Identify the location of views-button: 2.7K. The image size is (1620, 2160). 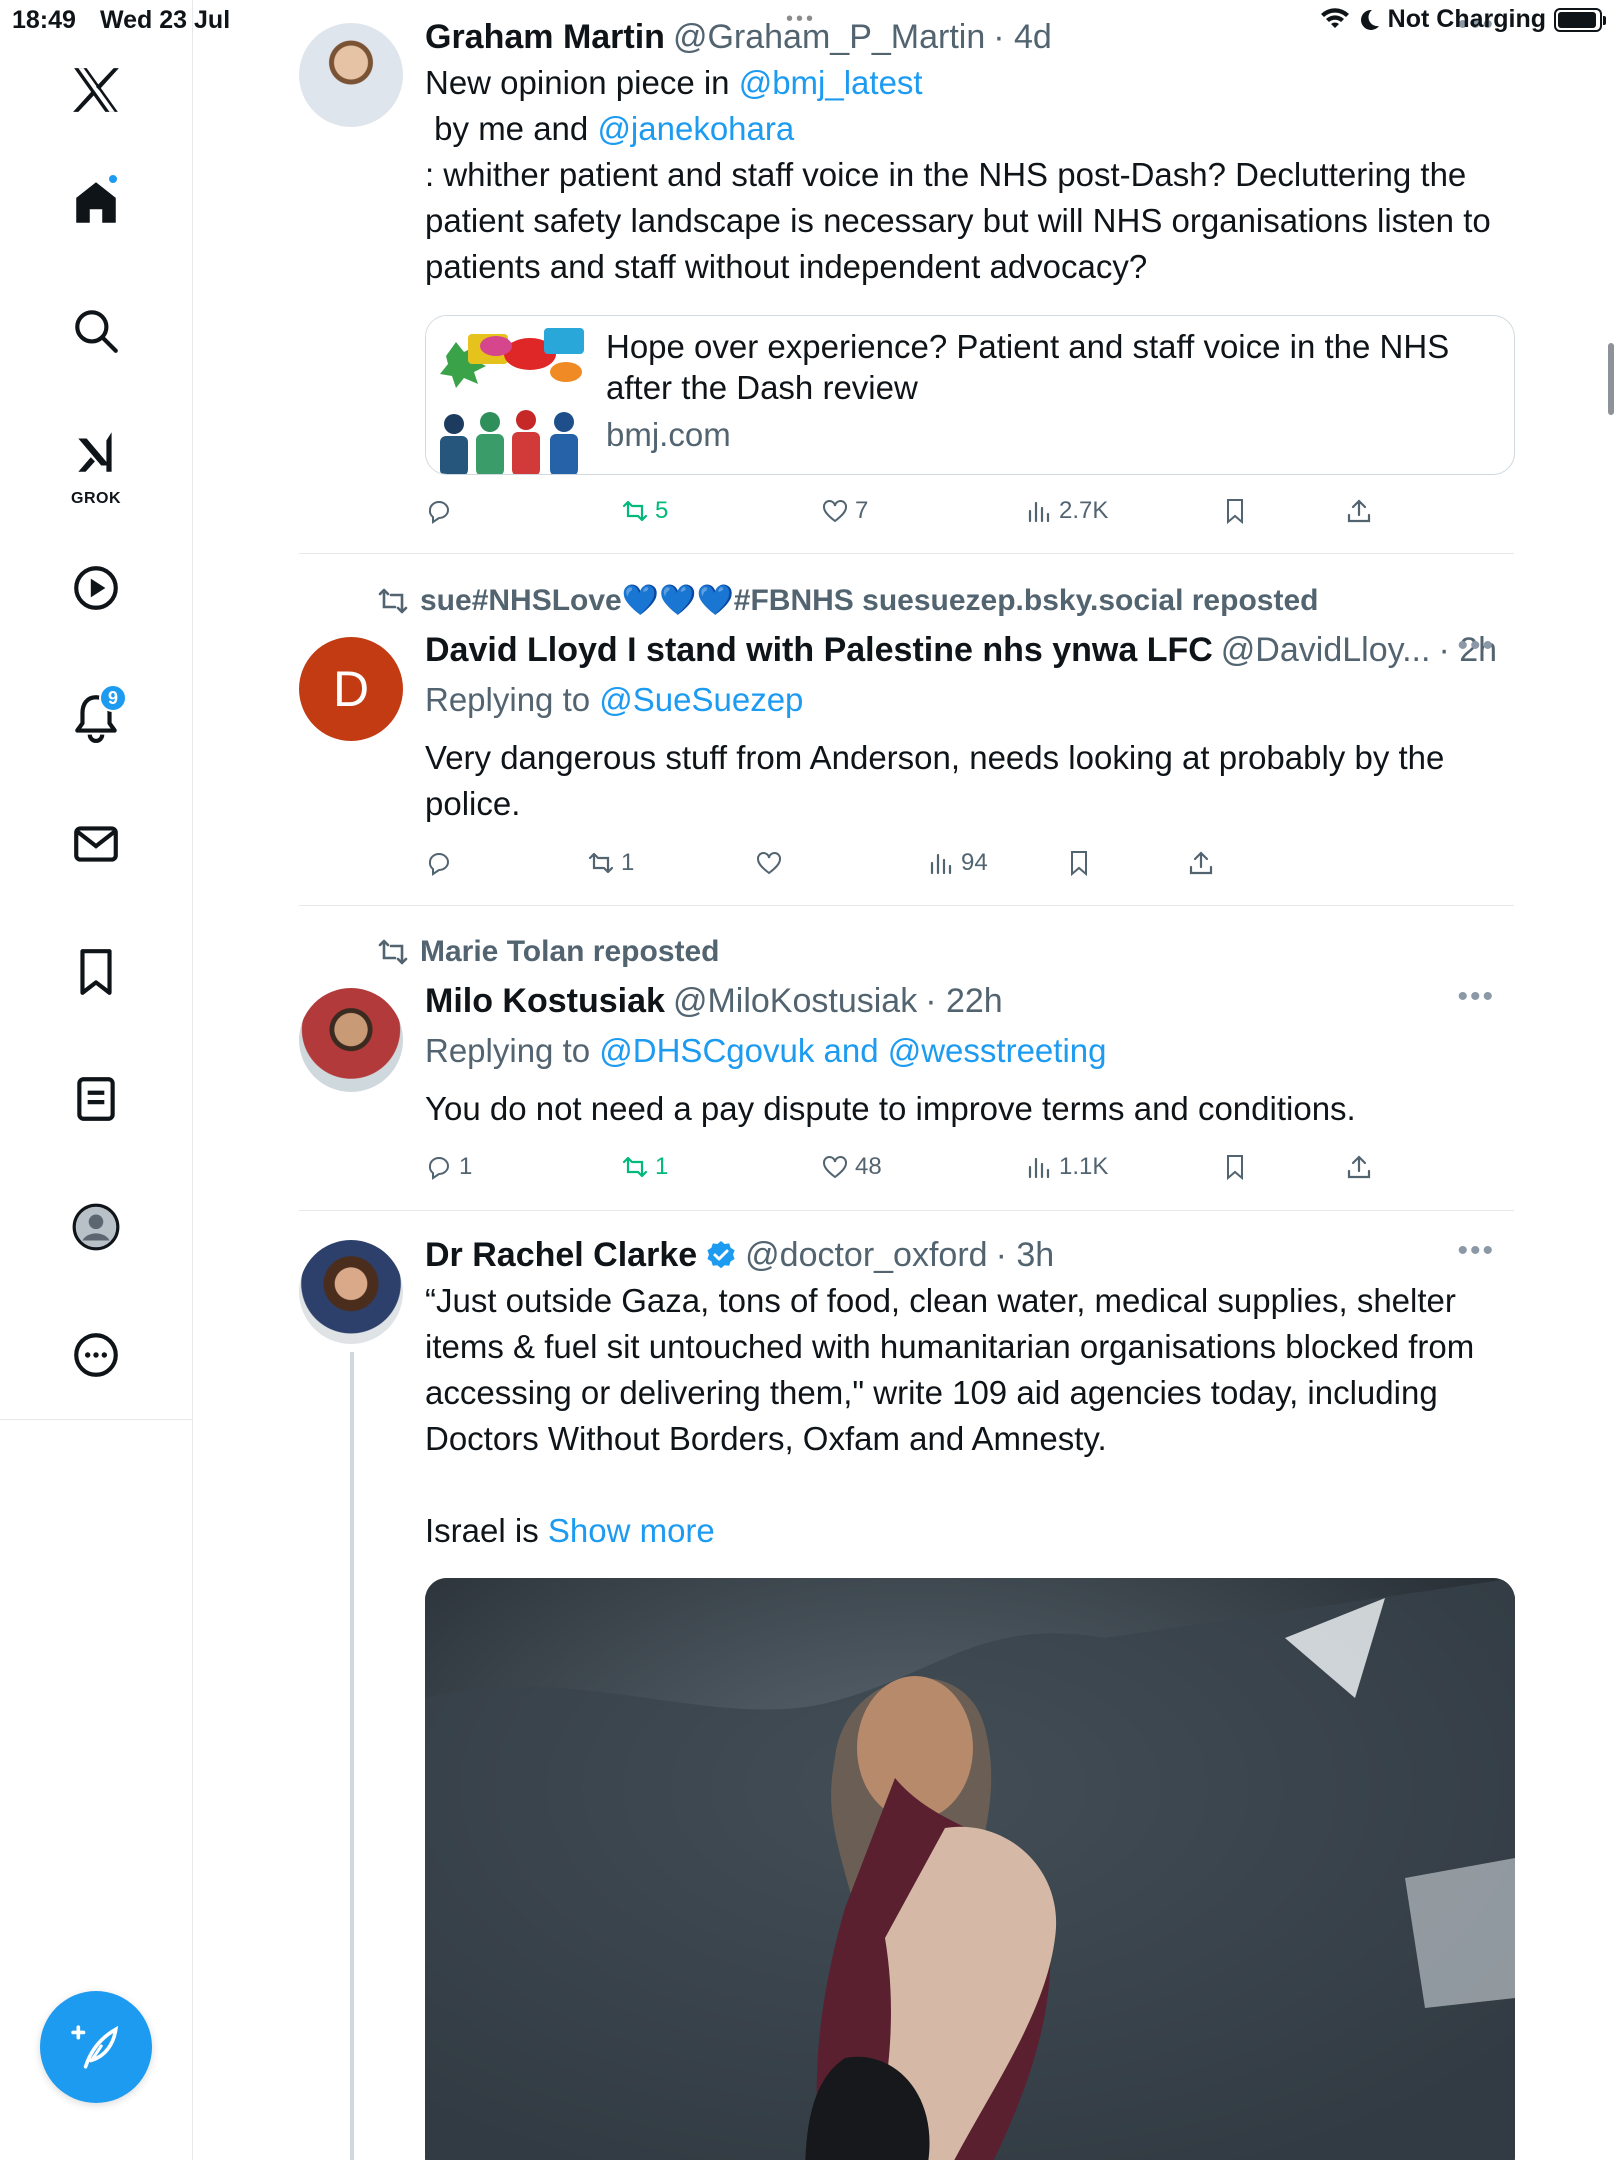
(1066, 511).